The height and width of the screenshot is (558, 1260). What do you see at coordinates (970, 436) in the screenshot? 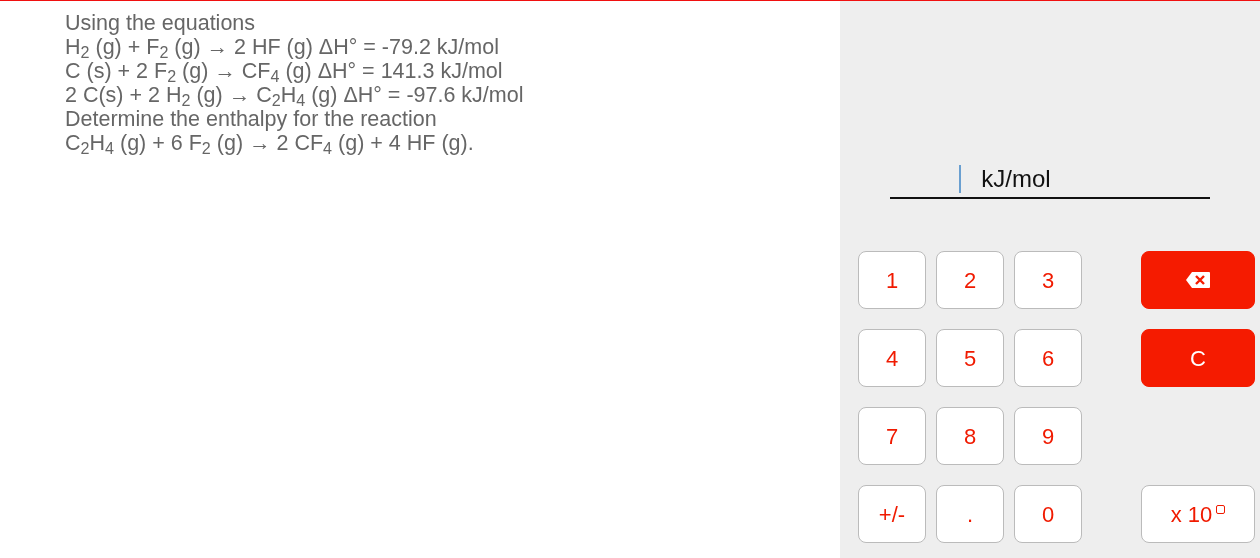
I see `keypad-key: 8` at bounding box center [970, 436].